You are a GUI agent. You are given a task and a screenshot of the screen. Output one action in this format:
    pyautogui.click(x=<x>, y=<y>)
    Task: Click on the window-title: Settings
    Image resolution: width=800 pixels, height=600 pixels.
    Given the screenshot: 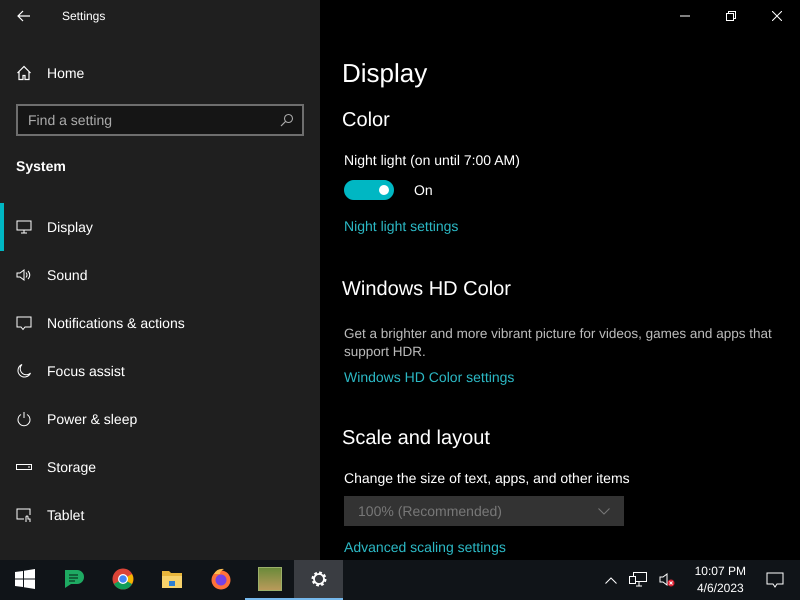 What is the action you would take?
    pyautogui.click(x=84, y=16)
    